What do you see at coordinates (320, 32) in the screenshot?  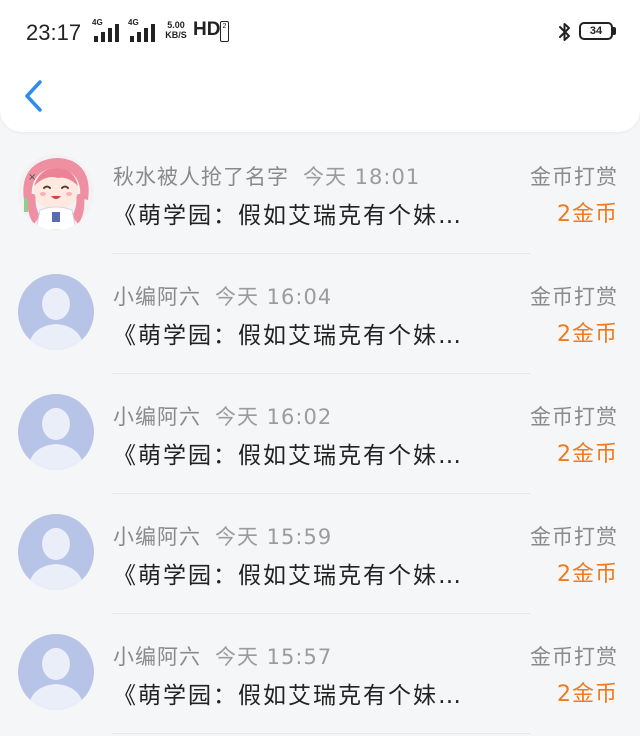 I see `status-bar: 23:17 4G 4G 5.00 KB/S HD 2 34` at bounding box center [320, 32].